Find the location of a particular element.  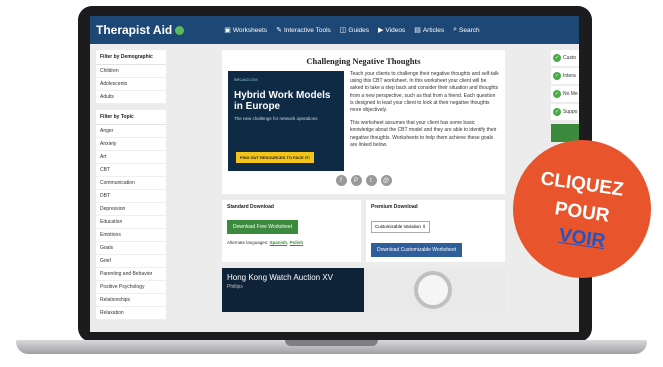

cliquez-pour-voir-badge: CLIQUEZ POUR VOIR is located at coordinates (582, 209).